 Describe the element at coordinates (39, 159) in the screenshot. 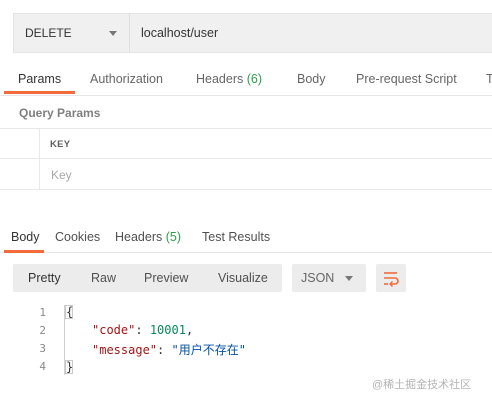

I see `table-column-divider` at that location.